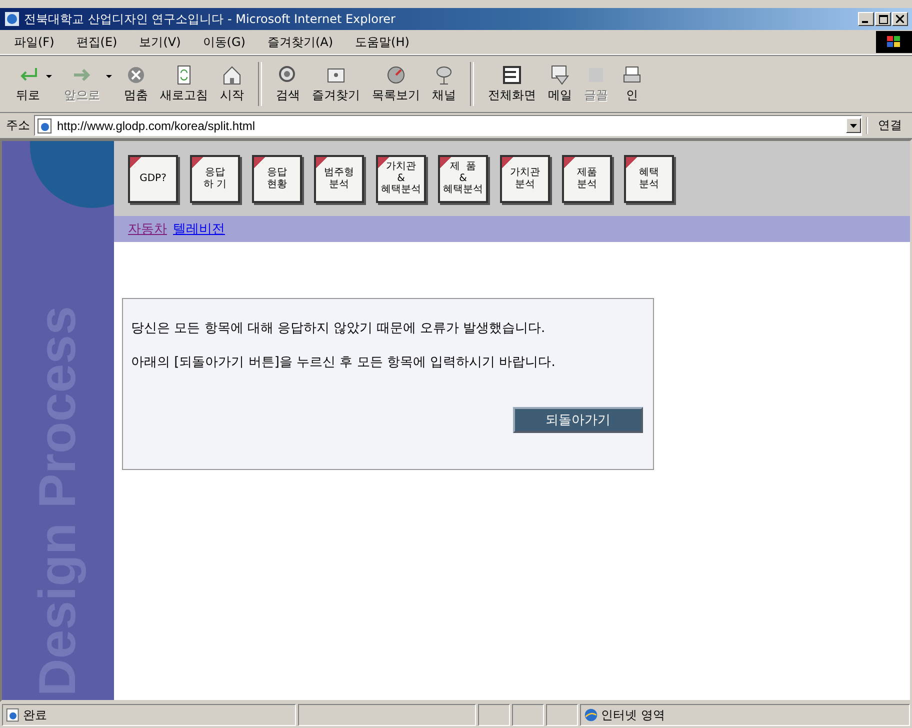 The width and height of the screenshot is (912, 728). Describe the element at coordinates (224, 42) in the screenshot. I see `menu-item: 이동(G)` at that location.